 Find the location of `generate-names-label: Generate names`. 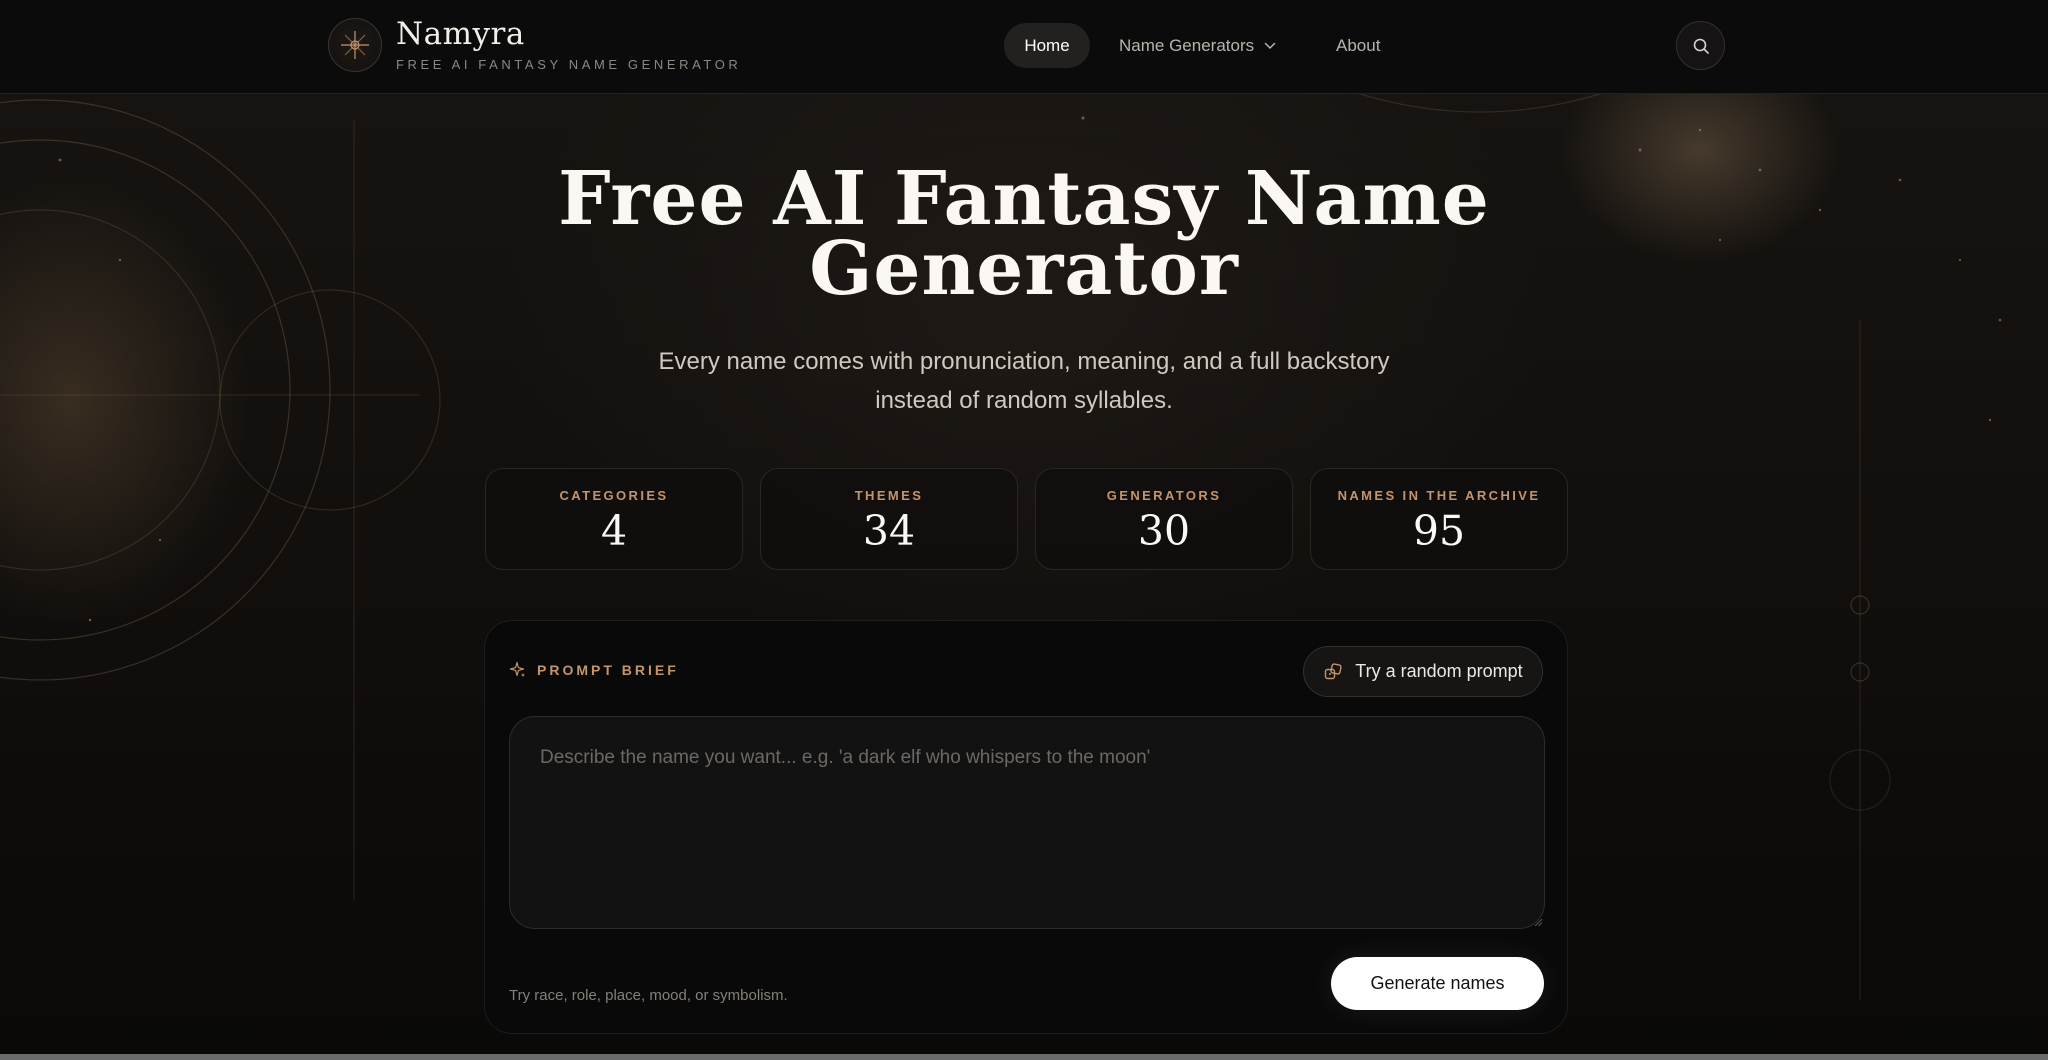

generate-names-label: Generate names is located at coordinates (1437, 983).